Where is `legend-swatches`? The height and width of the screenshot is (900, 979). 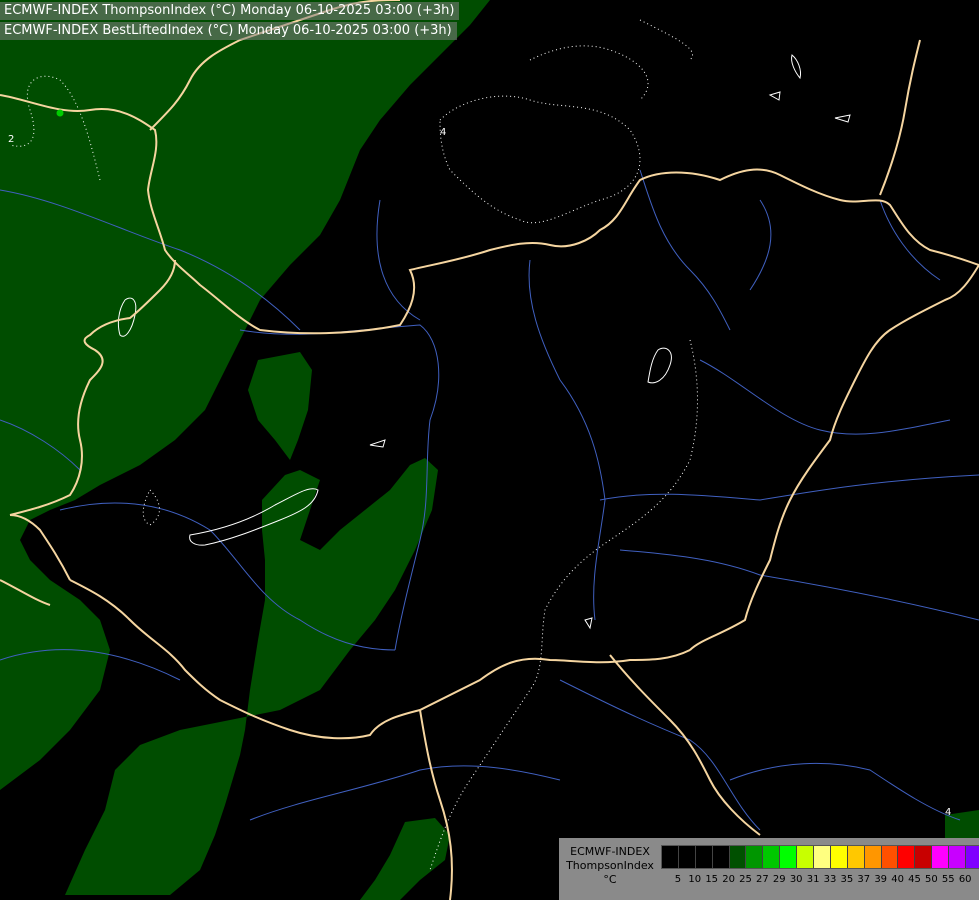 legend-swatches is located at coordinates (820, 857).